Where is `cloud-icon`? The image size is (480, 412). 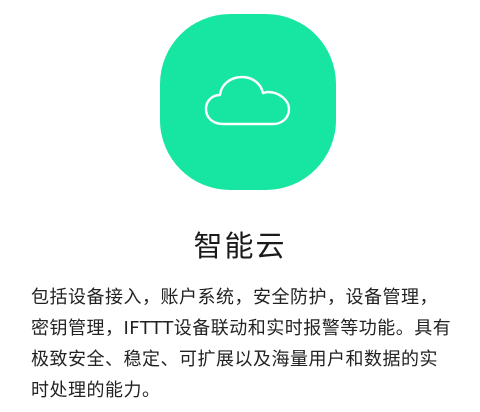 cloud-icon is located at coordinates (247, 100).